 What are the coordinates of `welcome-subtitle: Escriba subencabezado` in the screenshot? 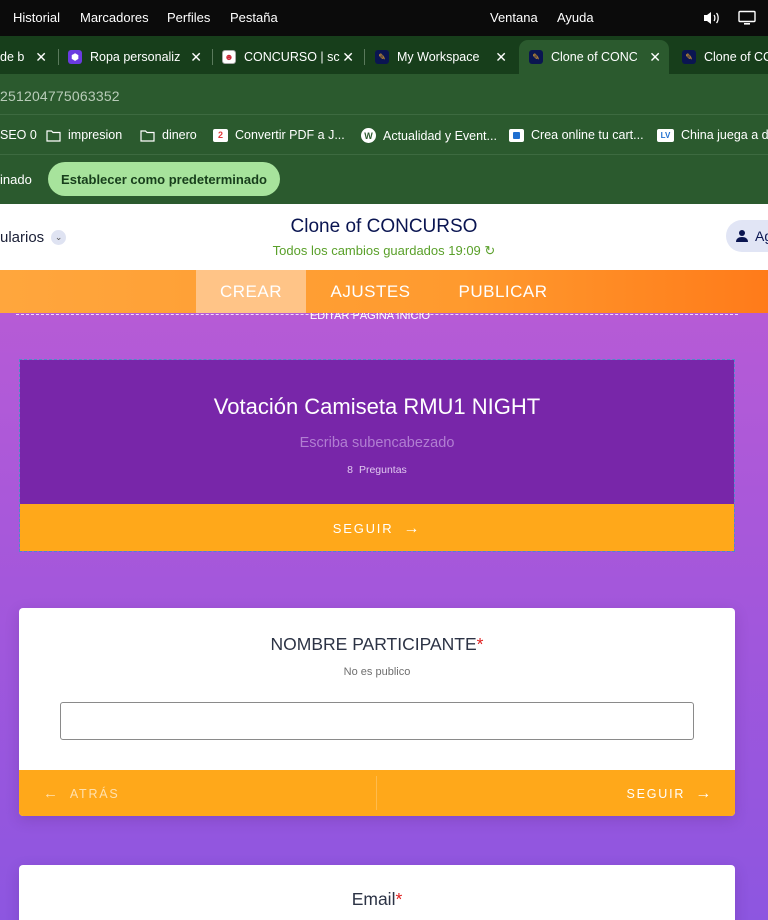 It's located at (377, 443).